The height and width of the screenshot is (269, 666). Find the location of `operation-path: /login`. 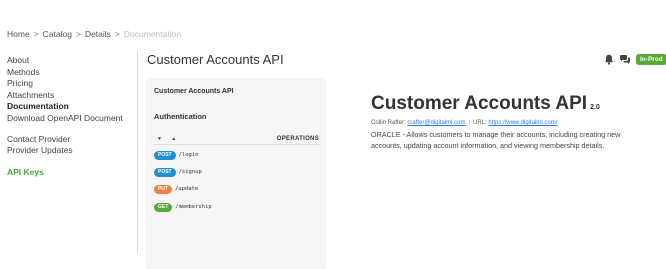

operation-path: /login is located at coordinates (188, 155).